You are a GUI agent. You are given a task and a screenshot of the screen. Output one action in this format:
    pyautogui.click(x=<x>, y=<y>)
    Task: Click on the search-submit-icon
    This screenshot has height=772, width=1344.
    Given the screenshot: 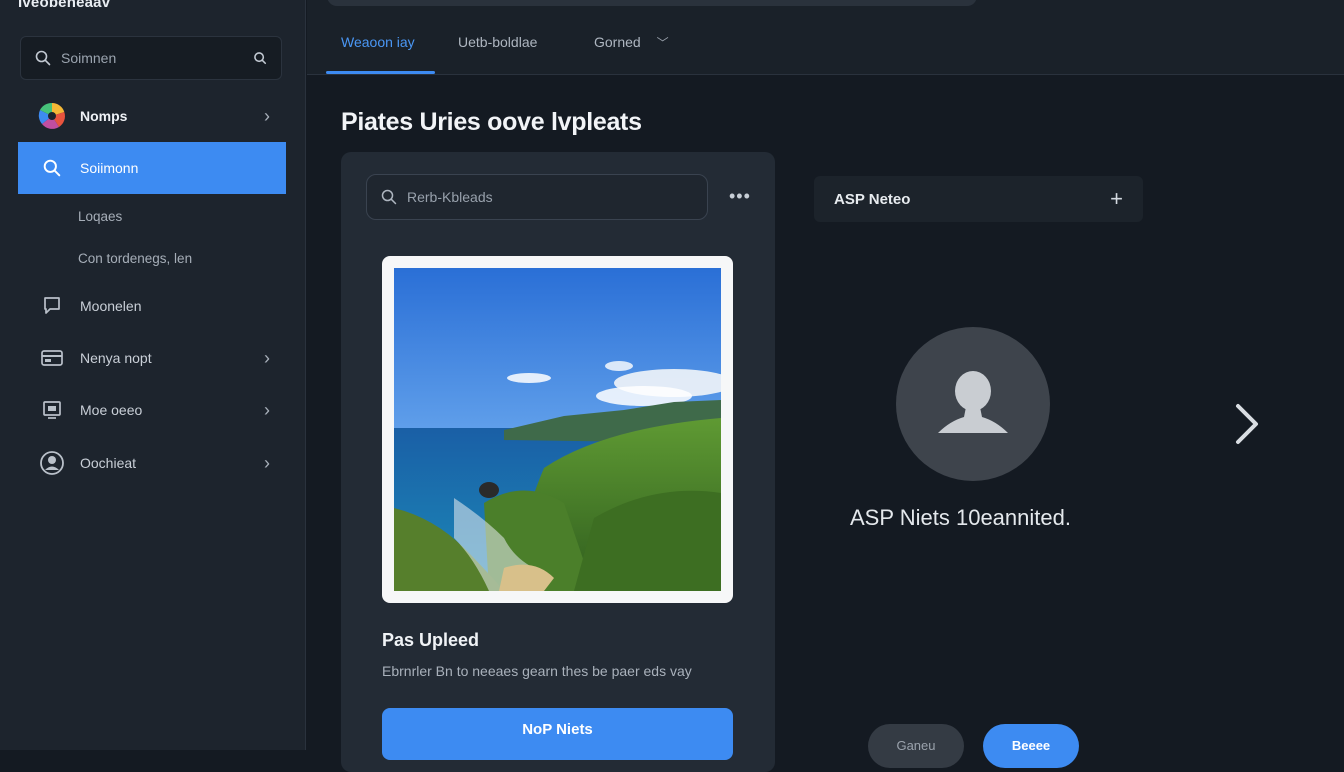 What is the action you would take?
    pyautogui.click(x=260, y=58)
    